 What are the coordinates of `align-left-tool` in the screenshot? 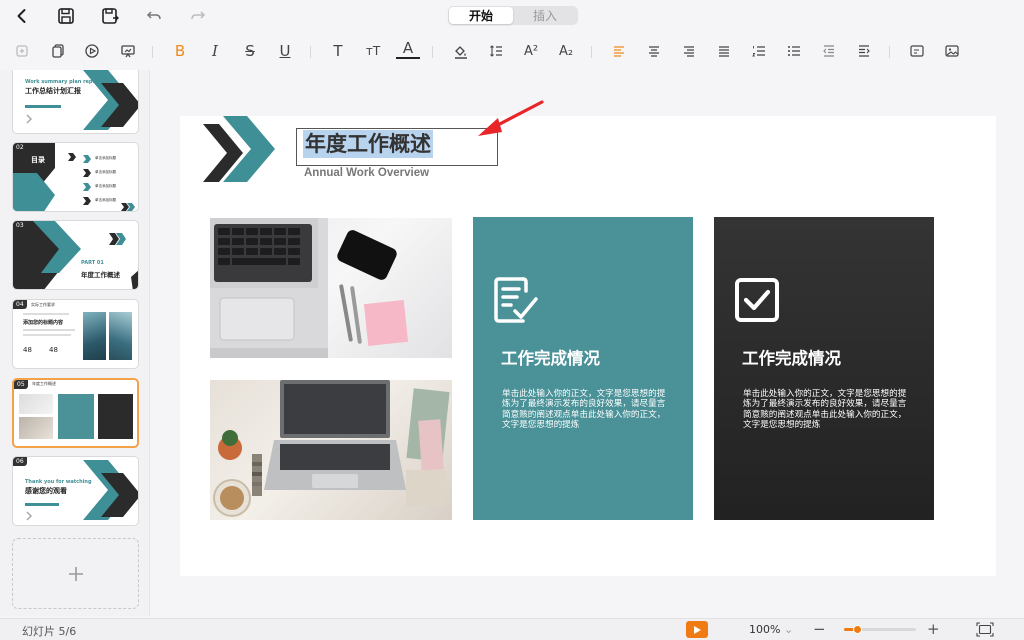 It's located at (619, 51).